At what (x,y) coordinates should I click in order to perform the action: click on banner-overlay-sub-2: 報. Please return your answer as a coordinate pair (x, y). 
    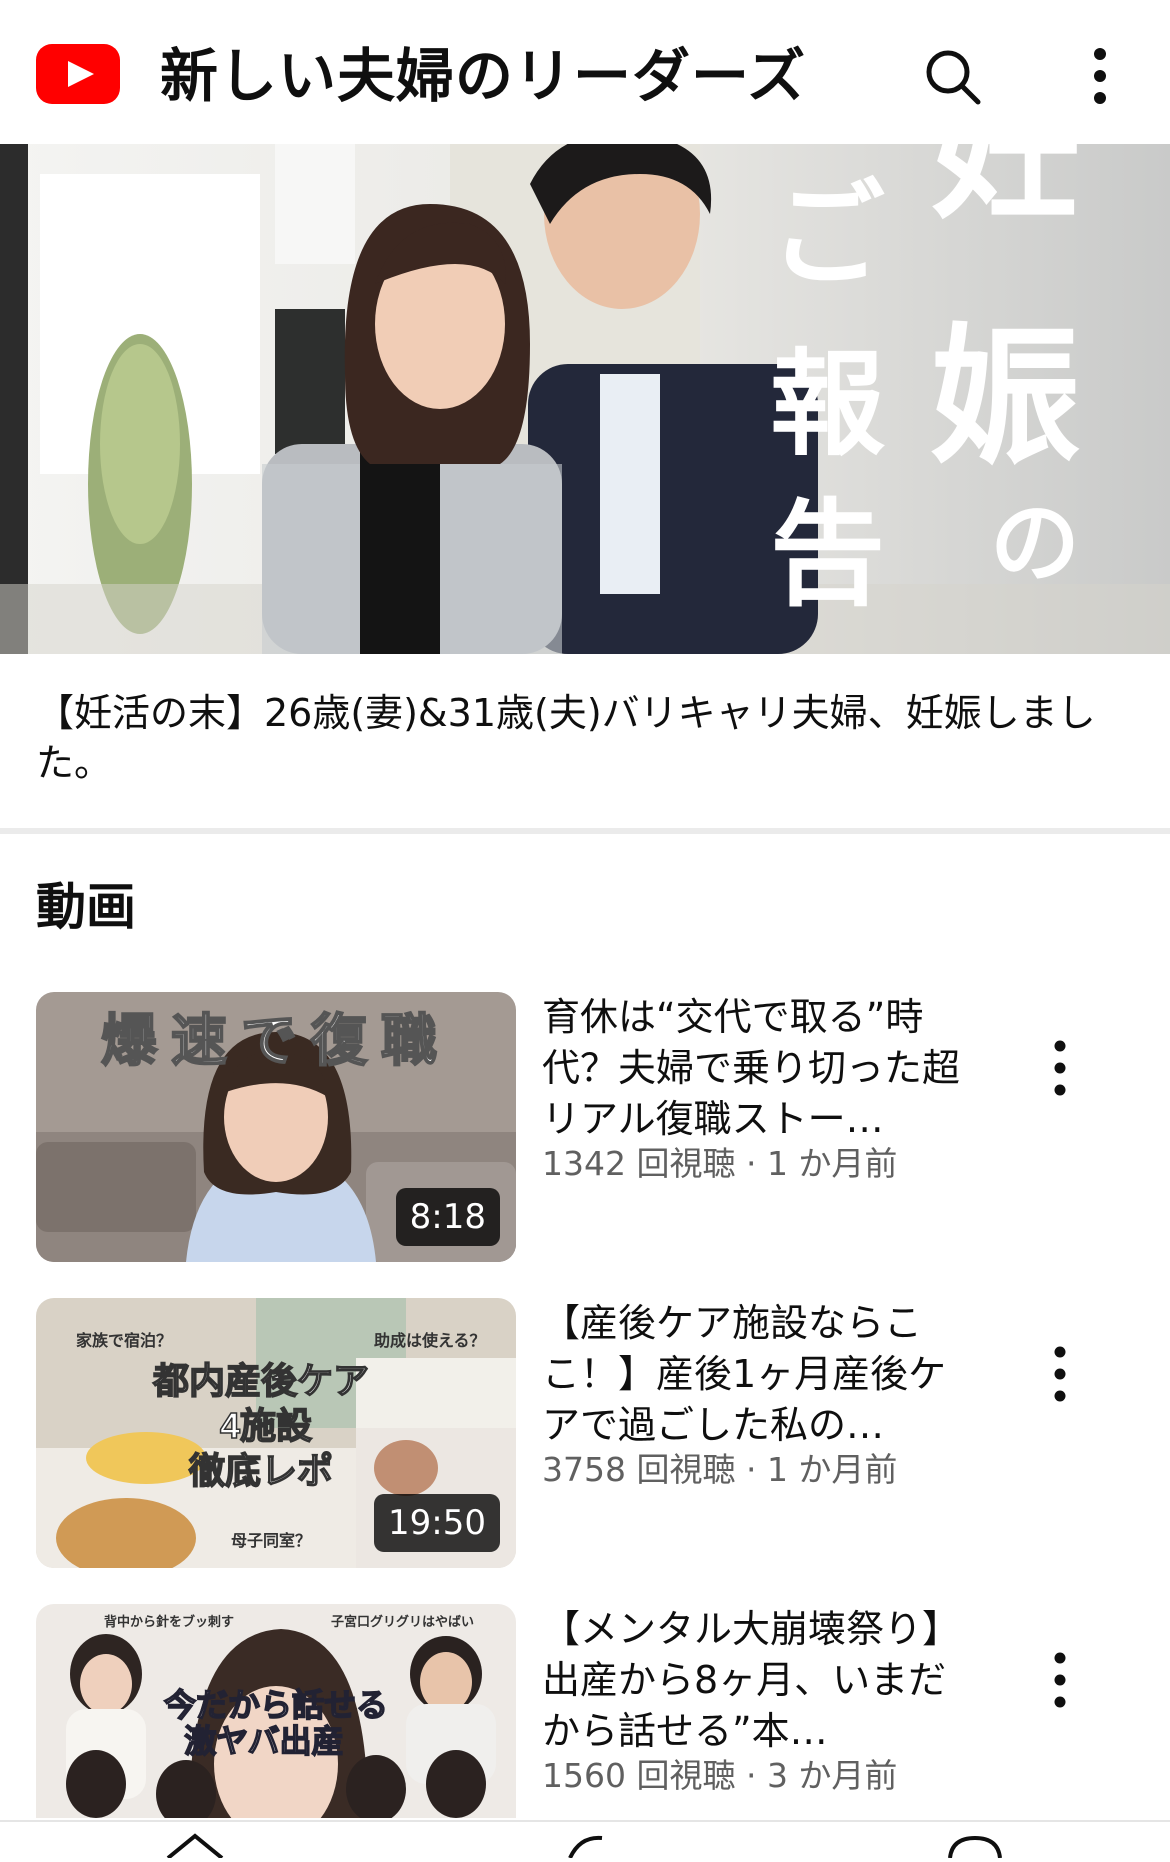
    Looking at the image, I should click on (827, 405).